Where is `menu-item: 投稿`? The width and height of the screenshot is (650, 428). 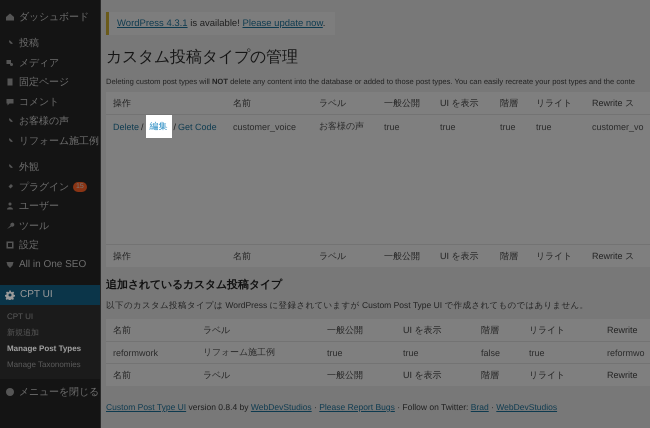
menu-item: 投稿 is located at coordinates (50, 43).